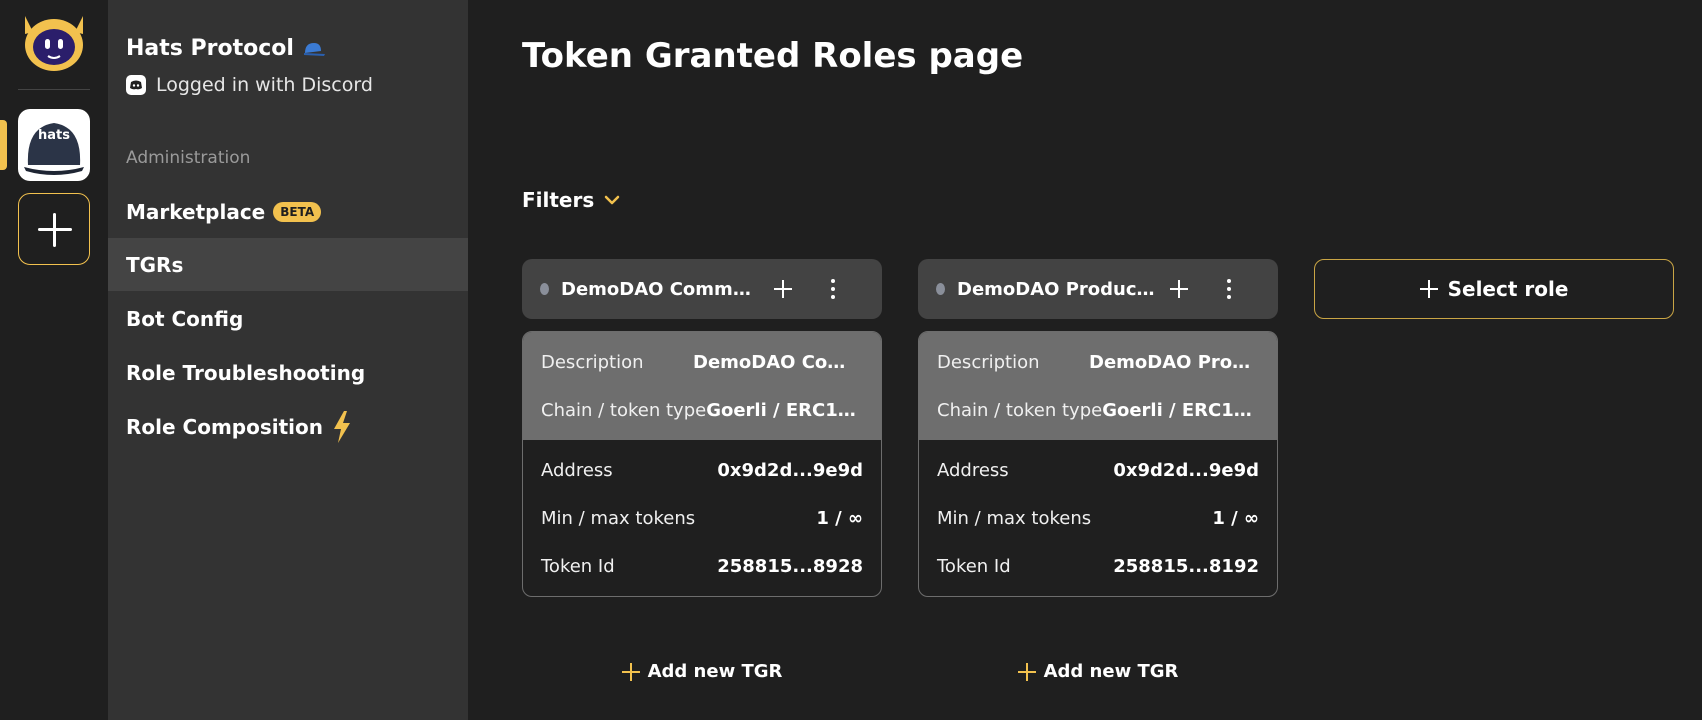 The image size is (1702, 720). Describe the element at coordinates (1508, 289) in the screenshot. I see `select-role-label: Select role` at that location.